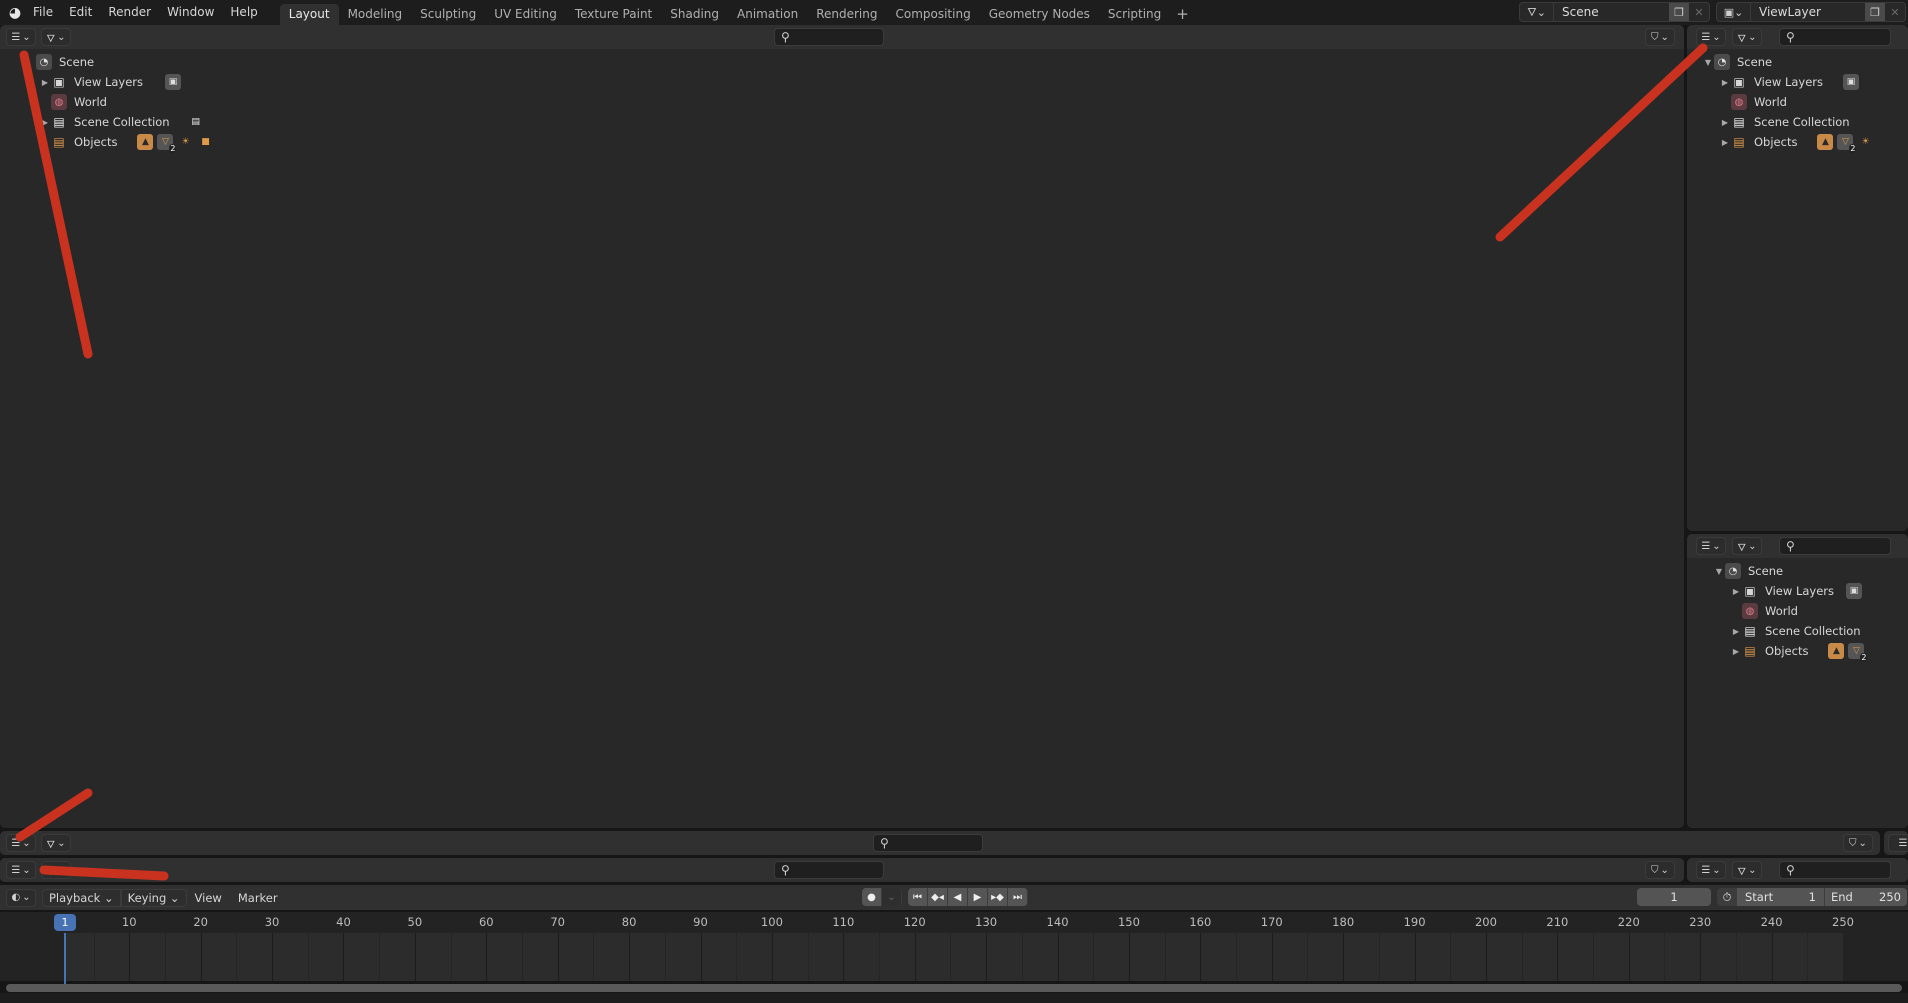 The image size is (1908, 1003). I want to click on play-button: ▶, so click(978, 897).